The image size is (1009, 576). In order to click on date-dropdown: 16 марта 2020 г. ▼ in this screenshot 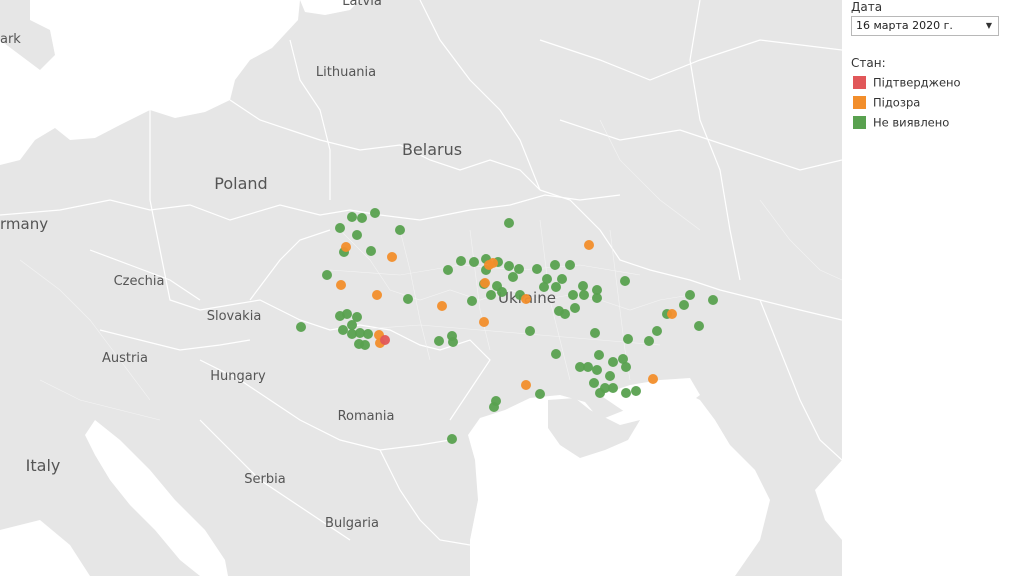, I will do `click(925, 26)`.